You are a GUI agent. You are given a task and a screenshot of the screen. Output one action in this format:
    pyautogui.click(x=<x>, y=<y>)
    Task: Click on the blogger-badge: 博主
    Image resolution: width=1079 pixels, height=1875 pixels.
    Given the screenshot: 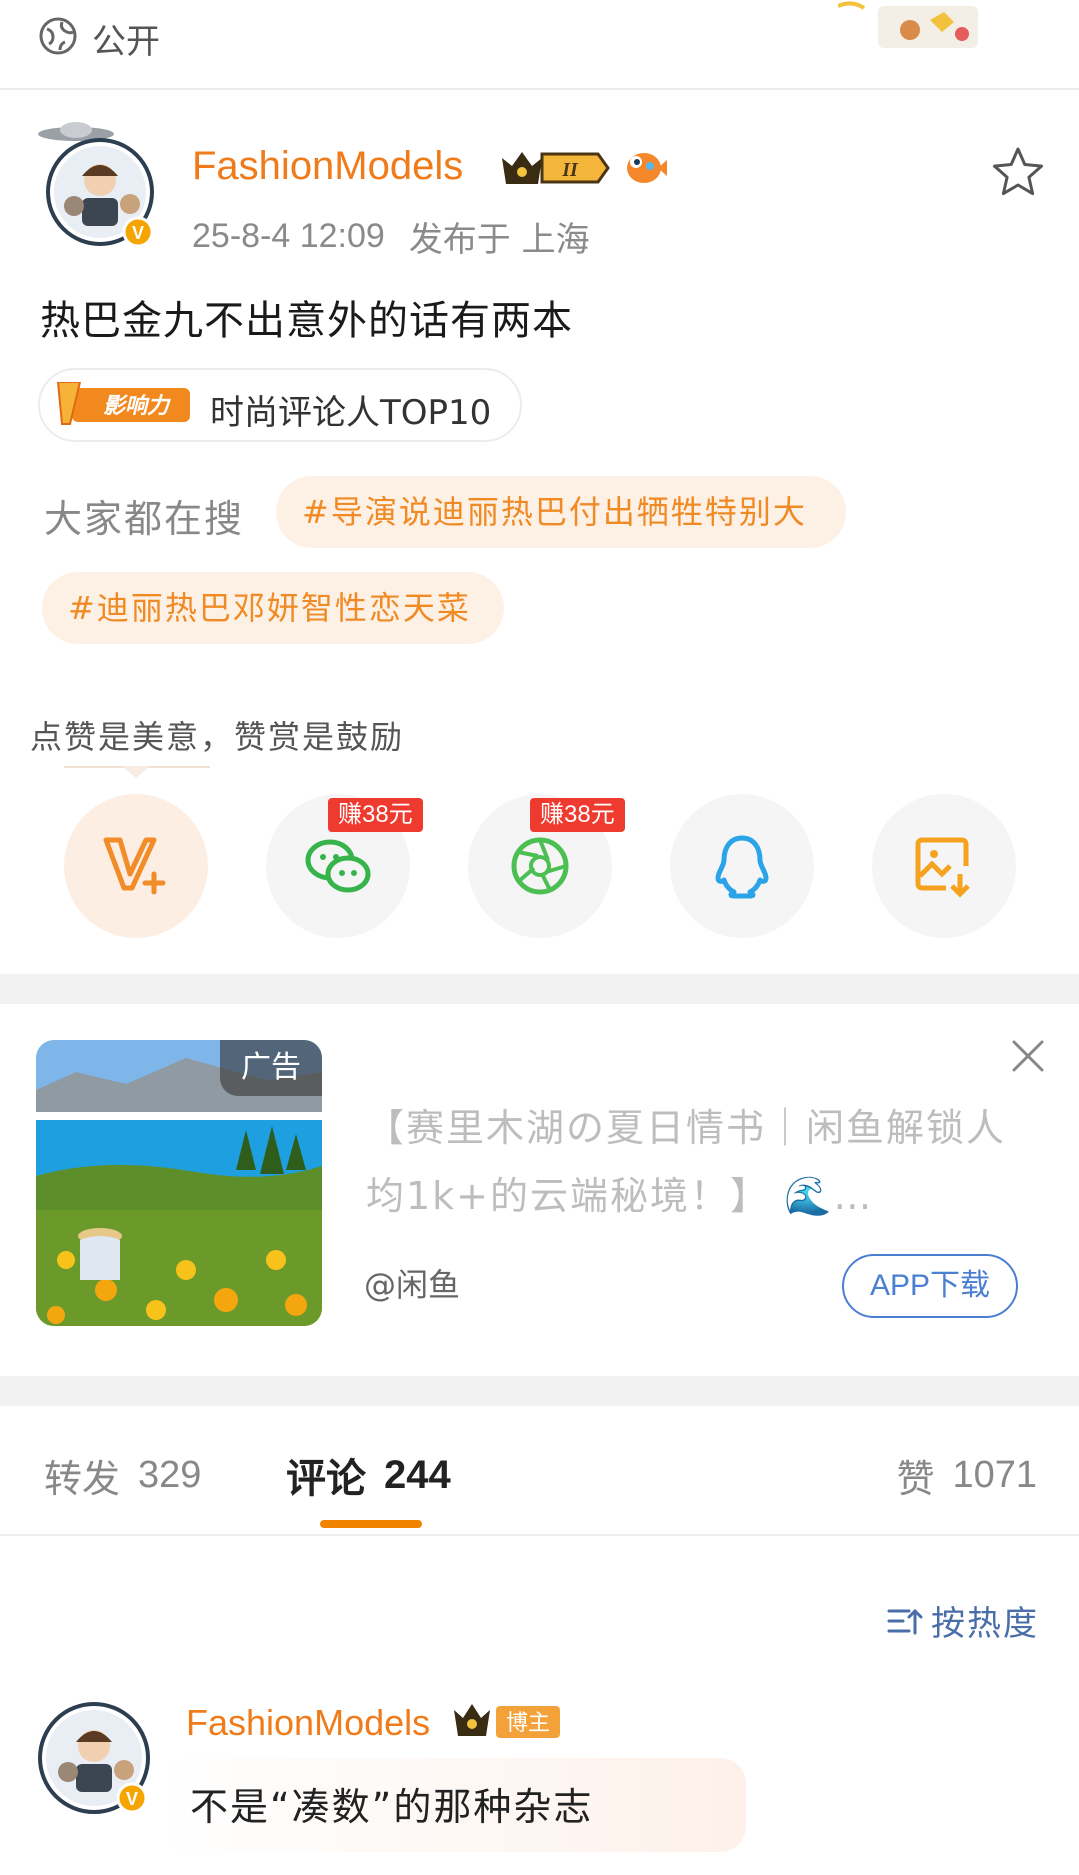 What is the action you would take?
    pyautogui.click(x=507, y=1722)
    